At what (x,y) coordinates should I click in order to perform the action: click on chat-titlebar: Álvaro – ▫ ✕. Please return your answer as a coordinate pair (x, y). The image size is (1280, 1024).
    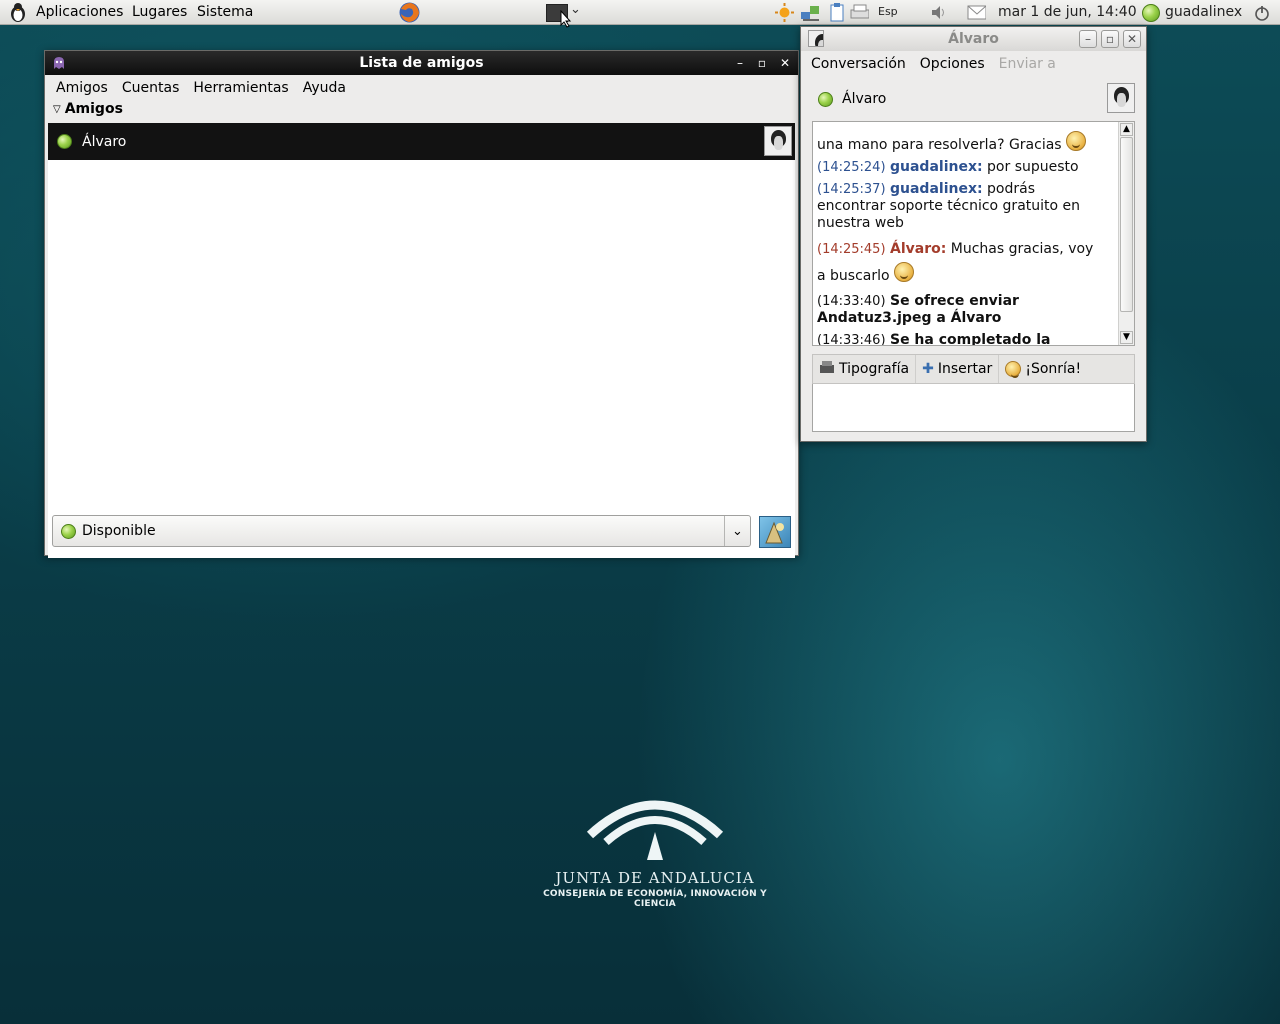
    Looking at the image, I should click on (973, 39).